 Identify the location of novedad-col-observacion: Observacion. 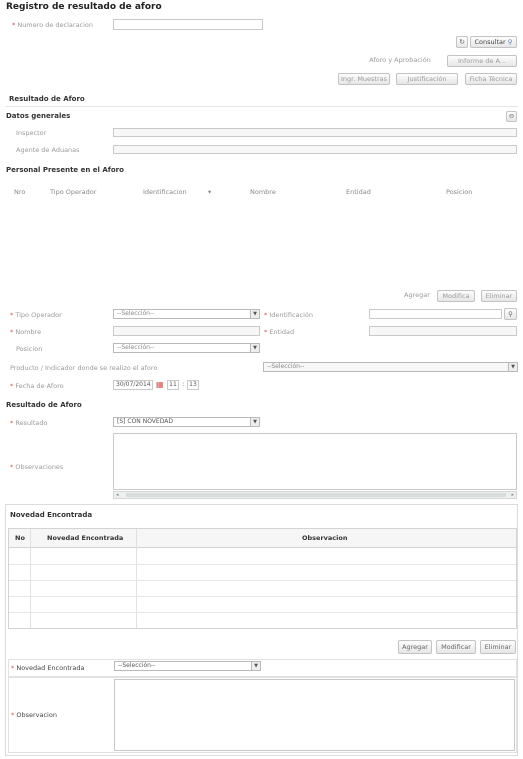
(325, 538).